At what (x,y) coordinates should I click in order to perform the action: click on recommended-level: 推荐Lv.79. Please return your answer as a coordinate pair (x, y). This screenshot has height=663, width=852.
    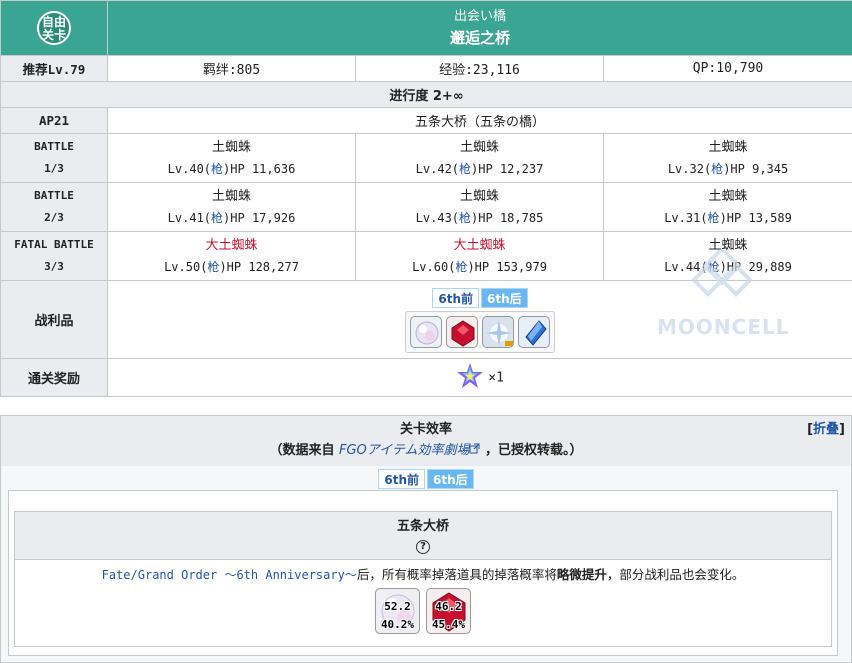
    Looking at the image, I should click on (54, 68).